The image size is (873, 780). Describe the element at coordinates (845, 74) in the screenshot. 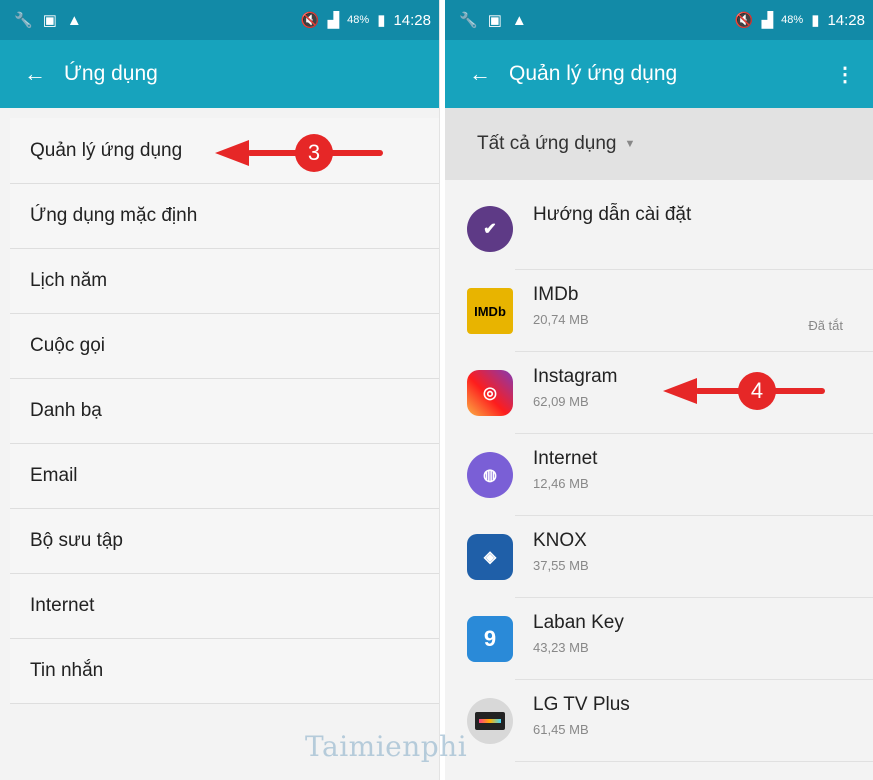

I see `more-options-icon: ⋮` at that location.